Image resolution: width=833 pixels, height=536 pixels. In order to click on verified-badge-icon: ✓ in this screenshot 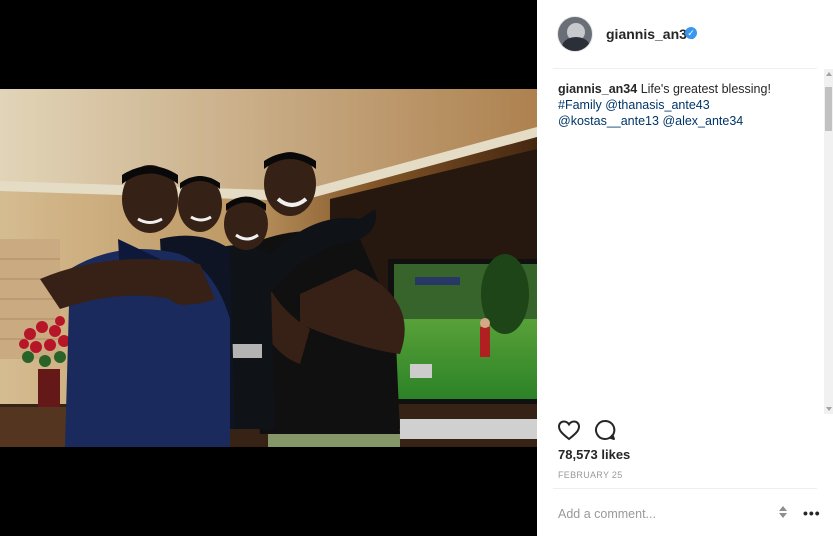, I will do `click(691, 33)`.